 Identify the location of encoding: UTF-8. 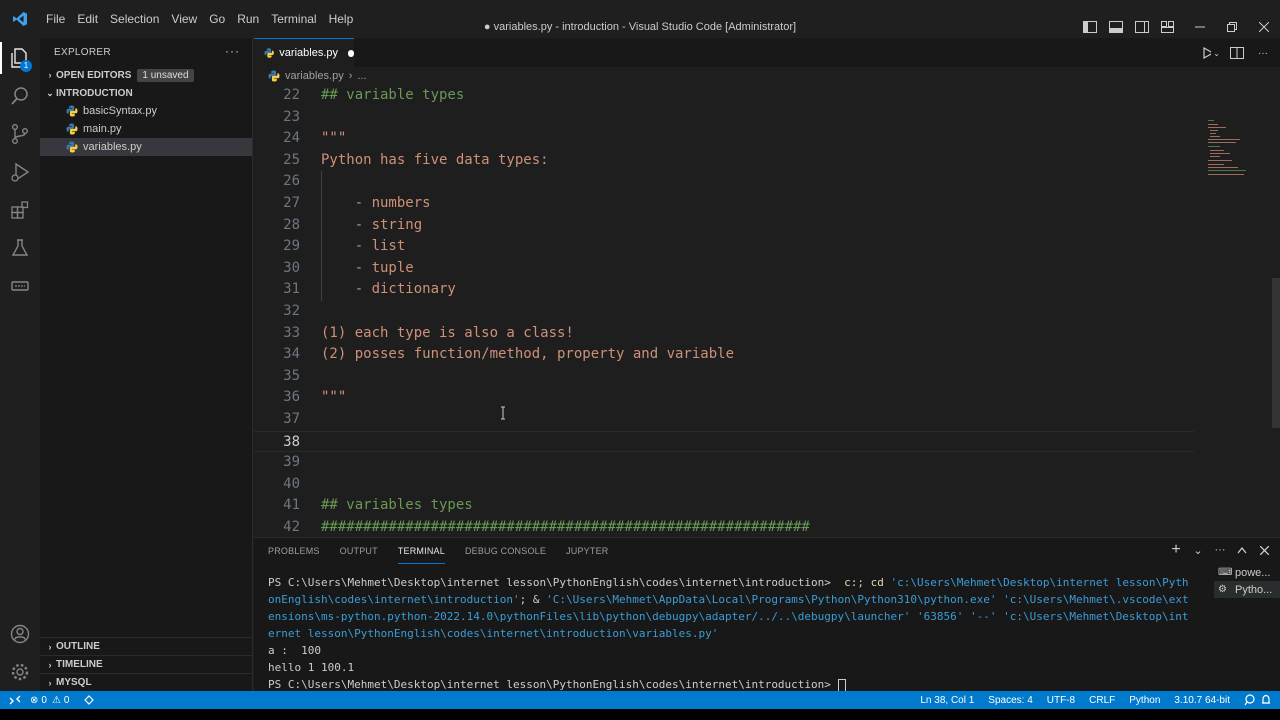
(1061, 700).